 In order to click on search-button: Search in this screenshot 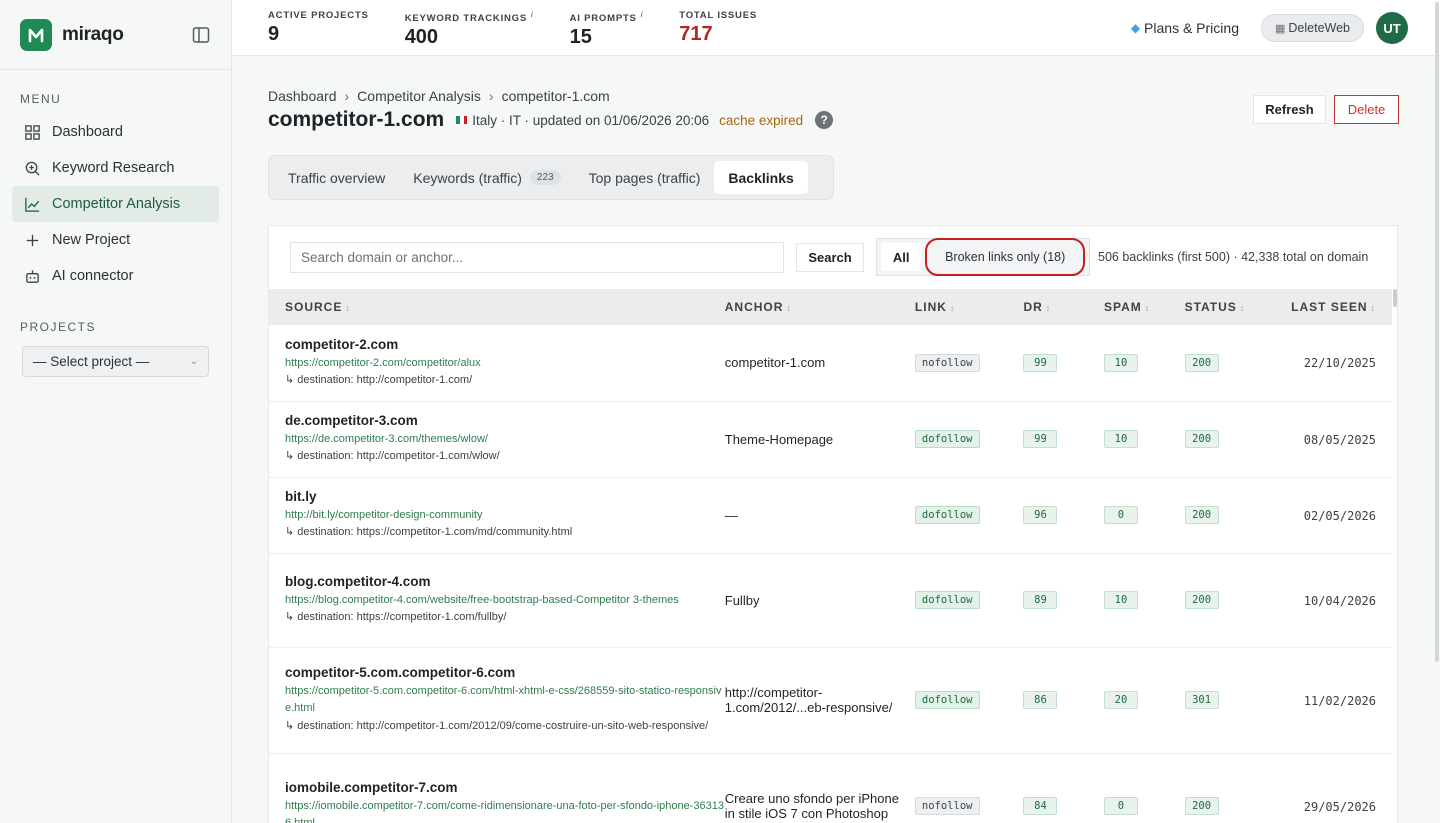, I will do `click(830, 257)`.